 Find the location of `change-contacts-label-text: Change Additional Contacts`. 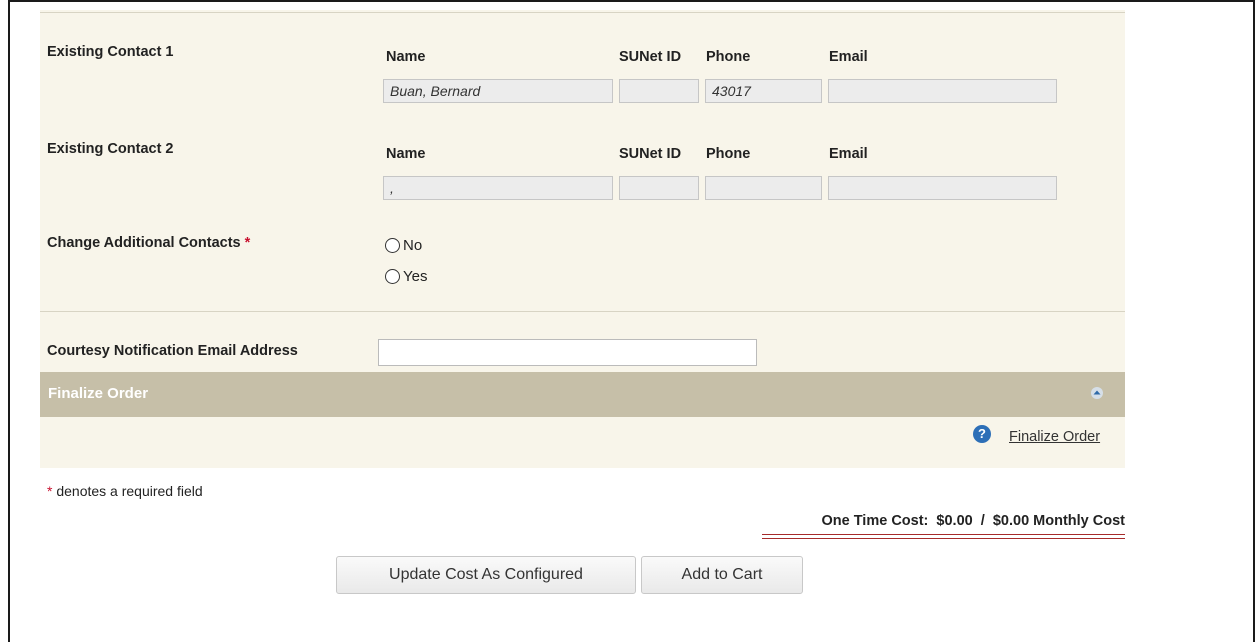

change-contacts-label-text: Change Additional Contacts is located at coordinates (144, 243).